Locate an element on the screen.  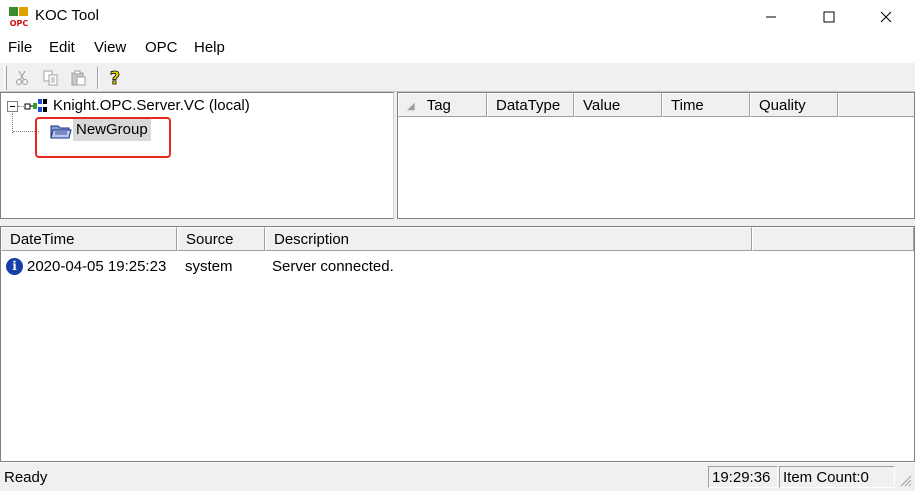
tree-server-label: Knight.OPC.Server.VC (local) is located at coordinates (151, 105).